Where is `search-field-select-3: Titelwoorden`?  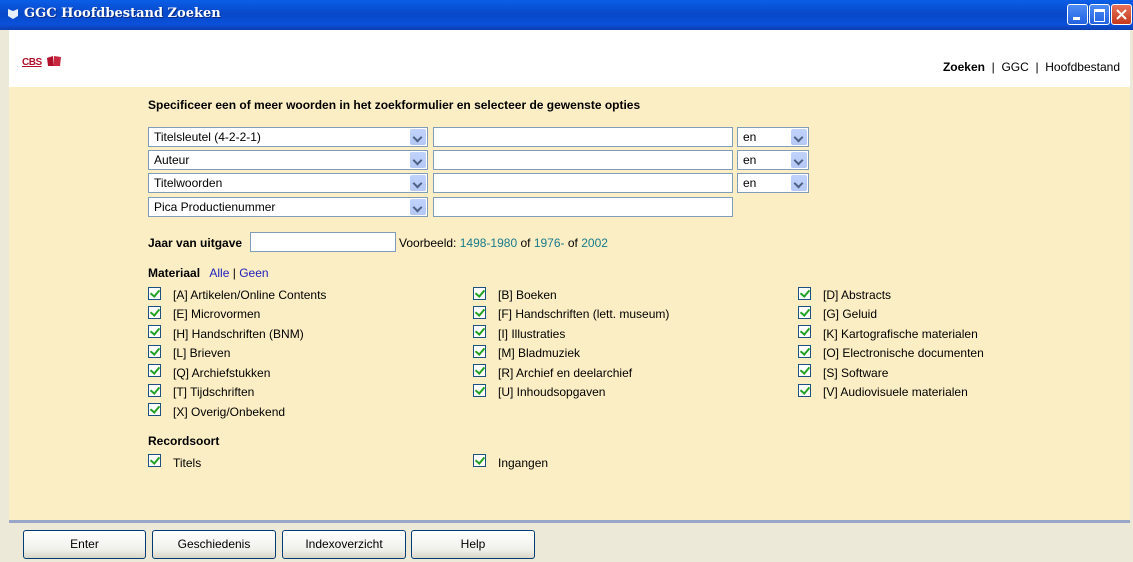
search-field-select-3: Titelwoorden is located at coordinates (288, 183).